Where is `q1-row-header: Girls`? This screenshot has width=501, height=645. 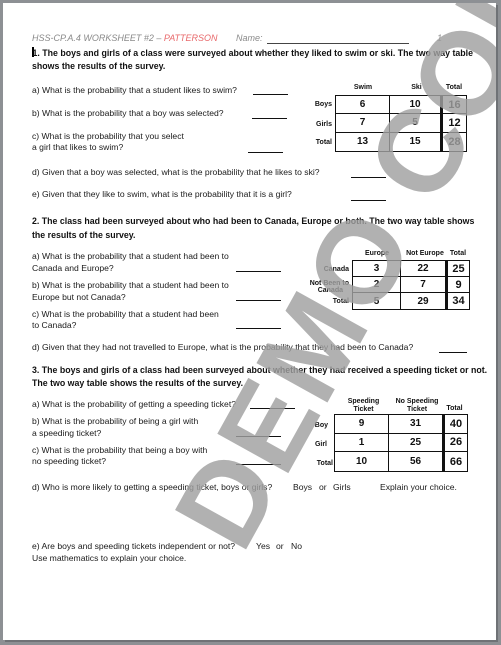
q1-row-header: Girls is located at coordinates (324, 124).